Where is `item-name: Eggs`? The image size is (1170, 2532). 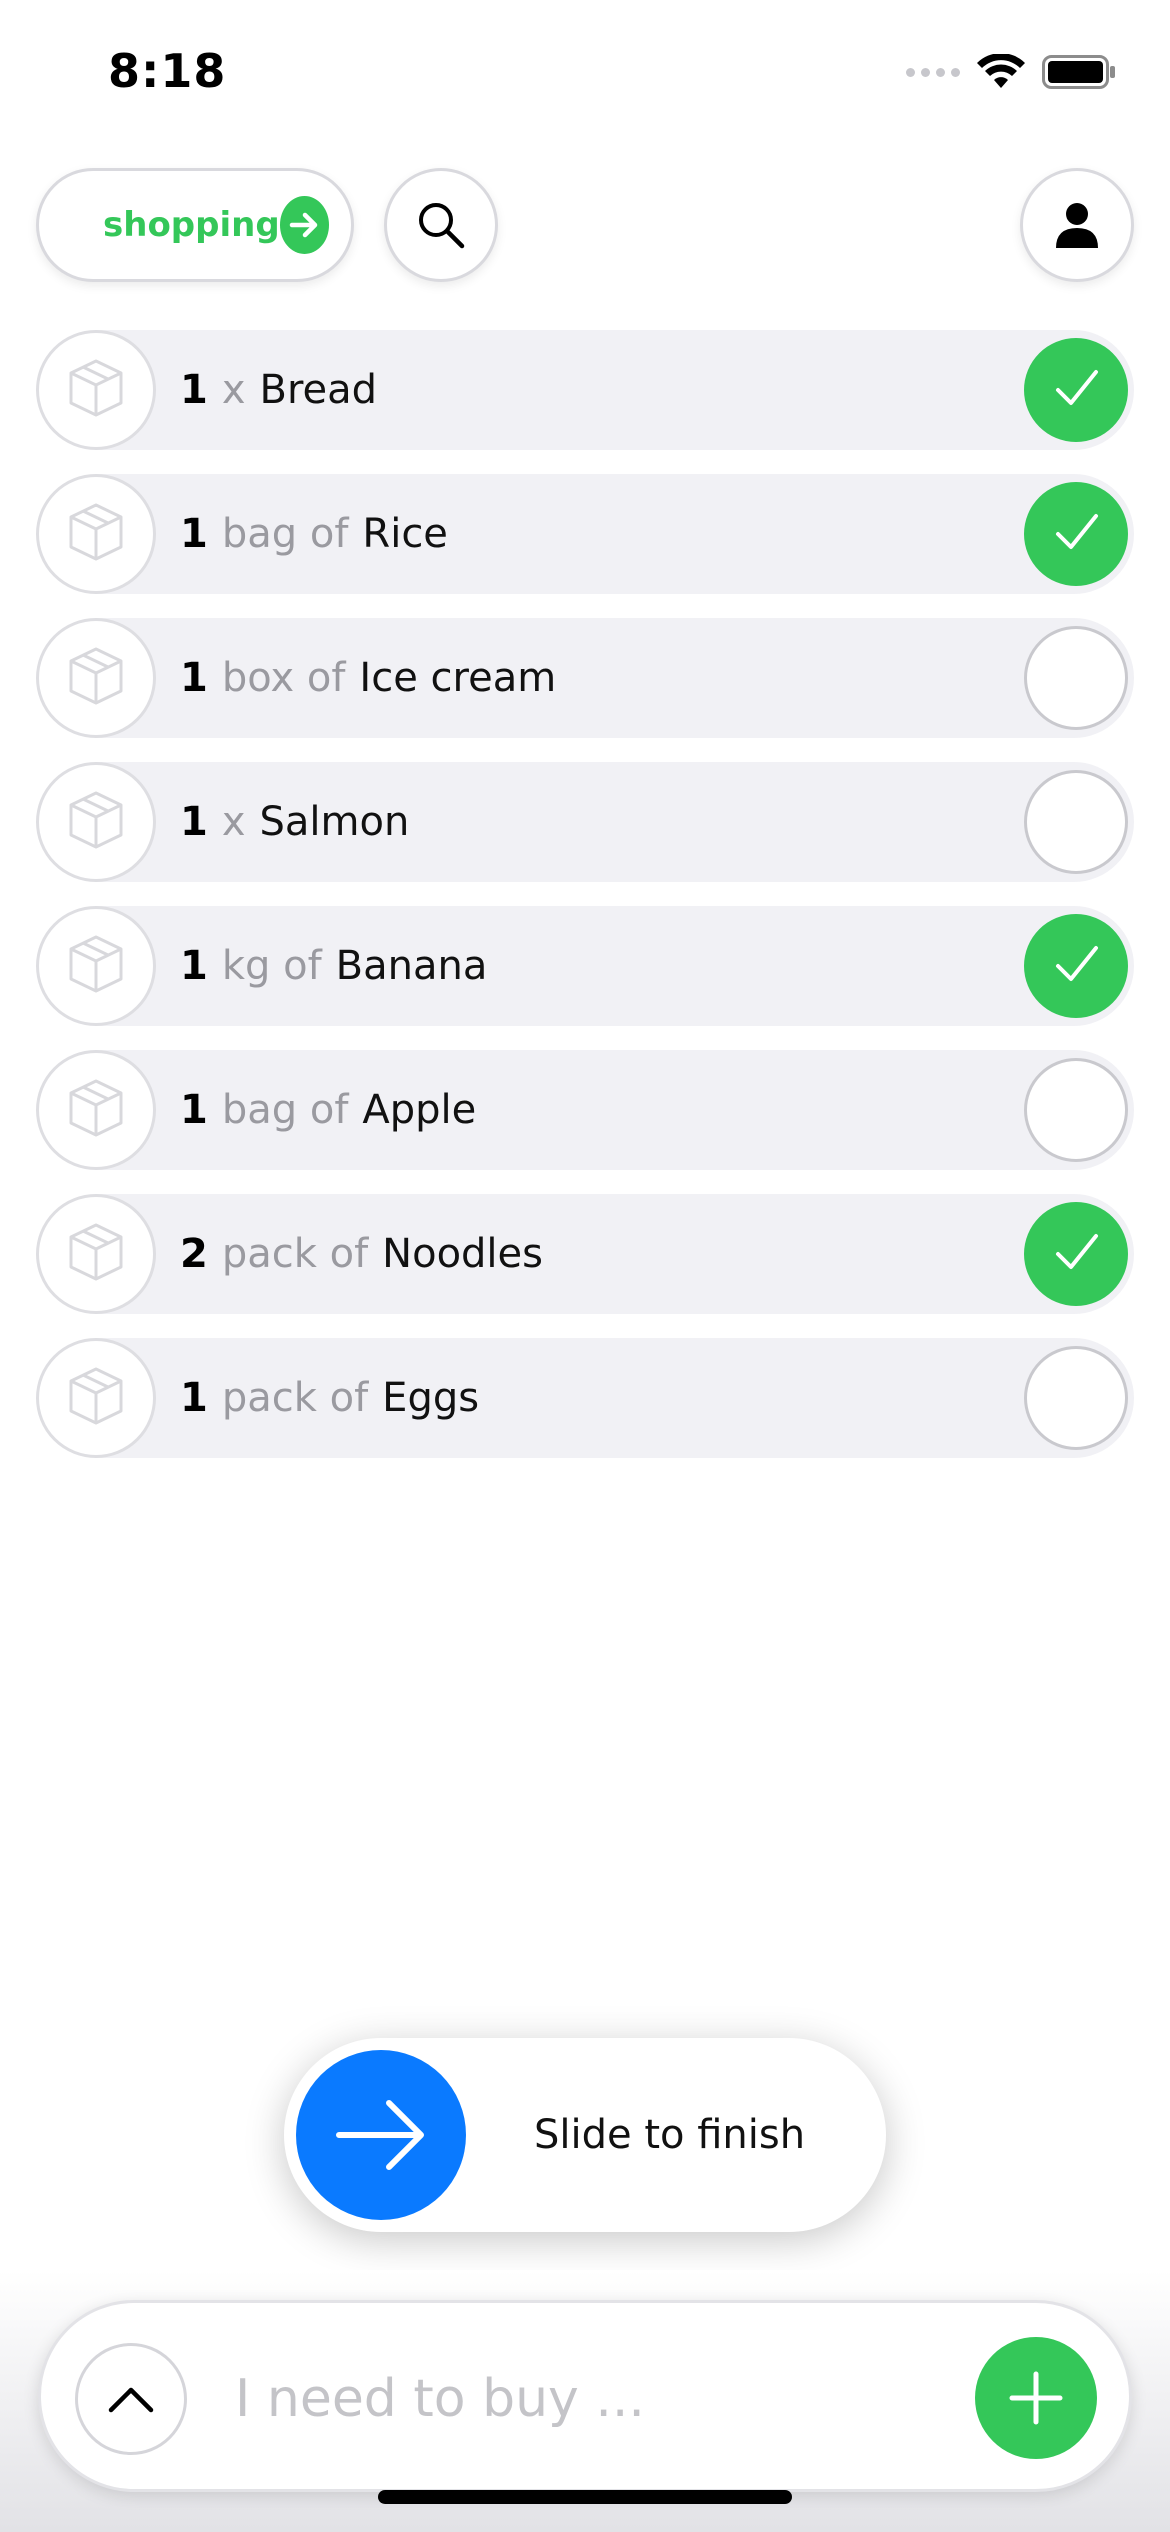
item-name: Eggs is located at coordinates (431, 1398).